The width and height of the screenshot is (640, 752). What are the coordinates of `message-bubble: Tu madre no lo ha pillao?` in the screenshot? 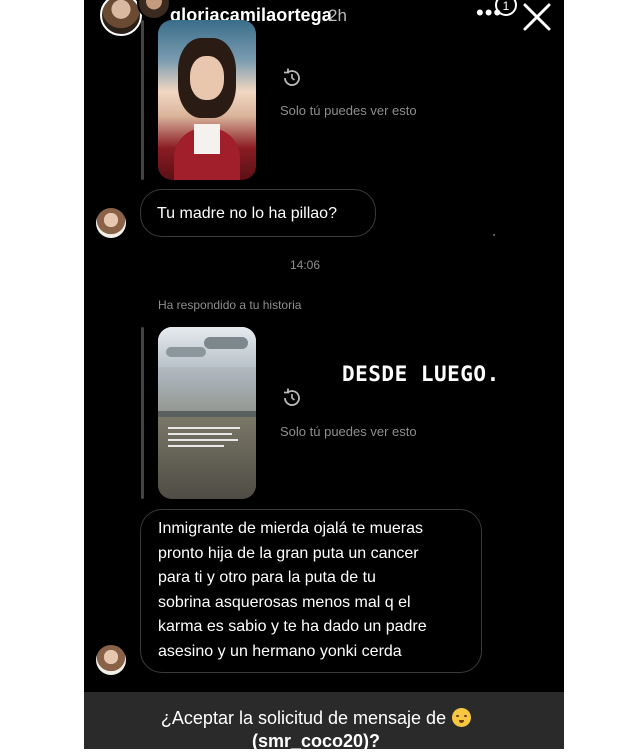 It's located at (258, 213).